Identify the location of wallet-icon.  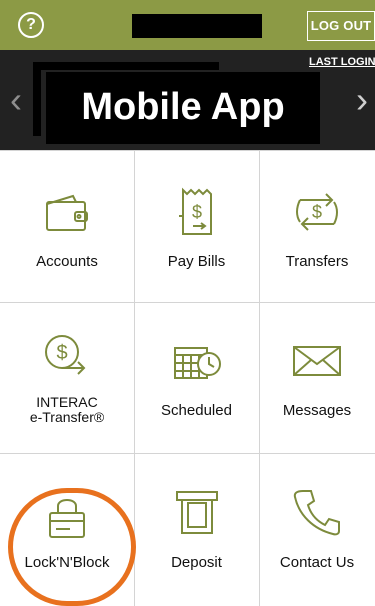
(67, 212).